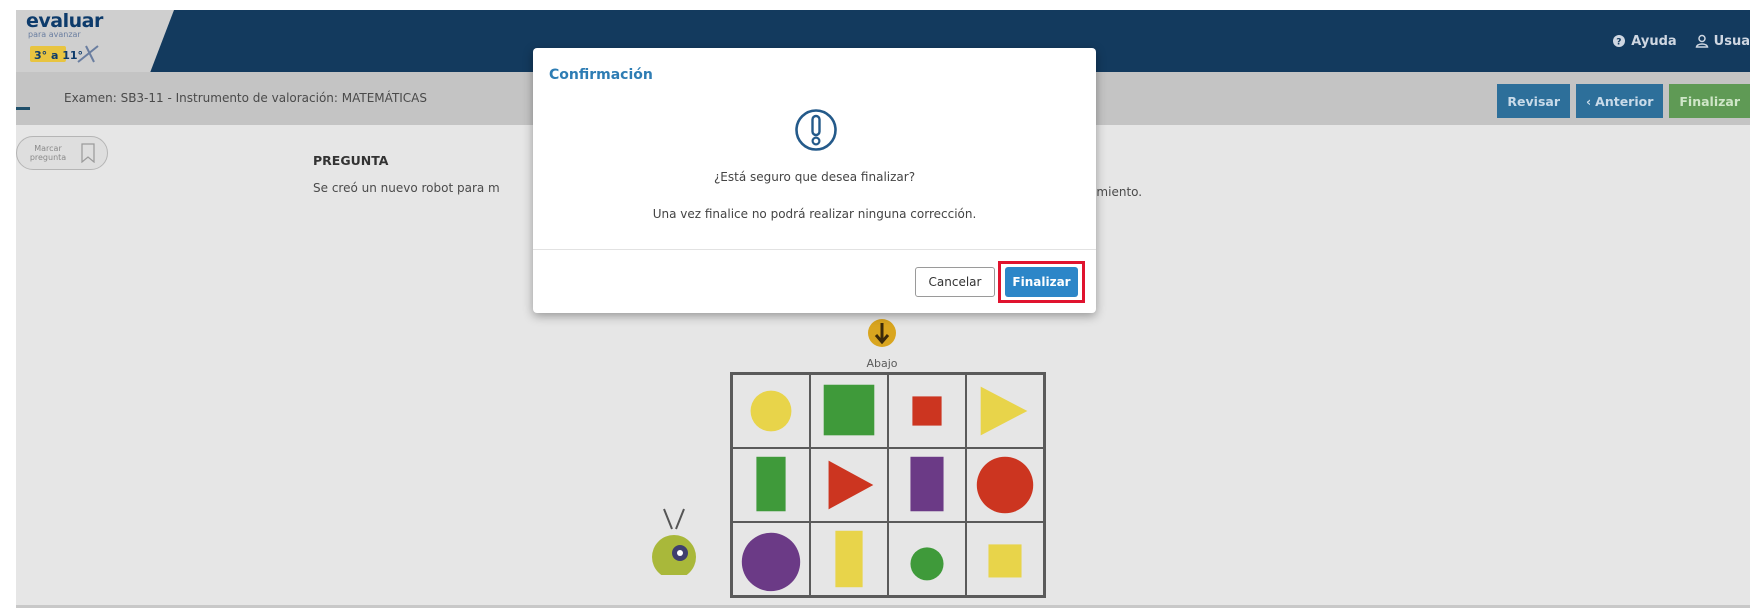 This screenshot has height=613, width=1750. I want to click on question-text-start: Se creó un nuevo robot para m, so click(406, 188).